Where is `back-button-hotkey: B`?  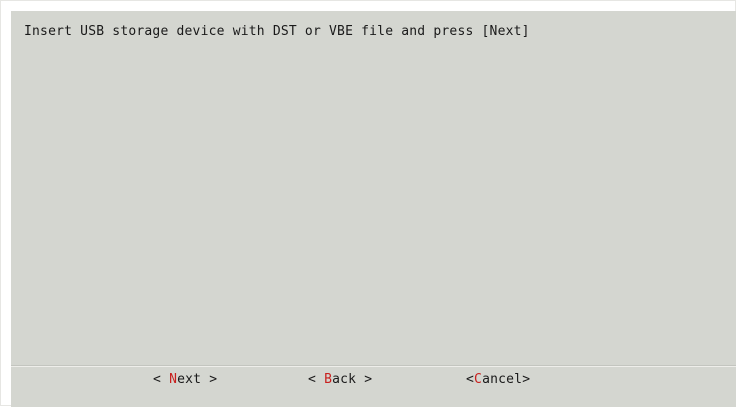 back-button-hotkey: B is located at coordinates (328, 379).